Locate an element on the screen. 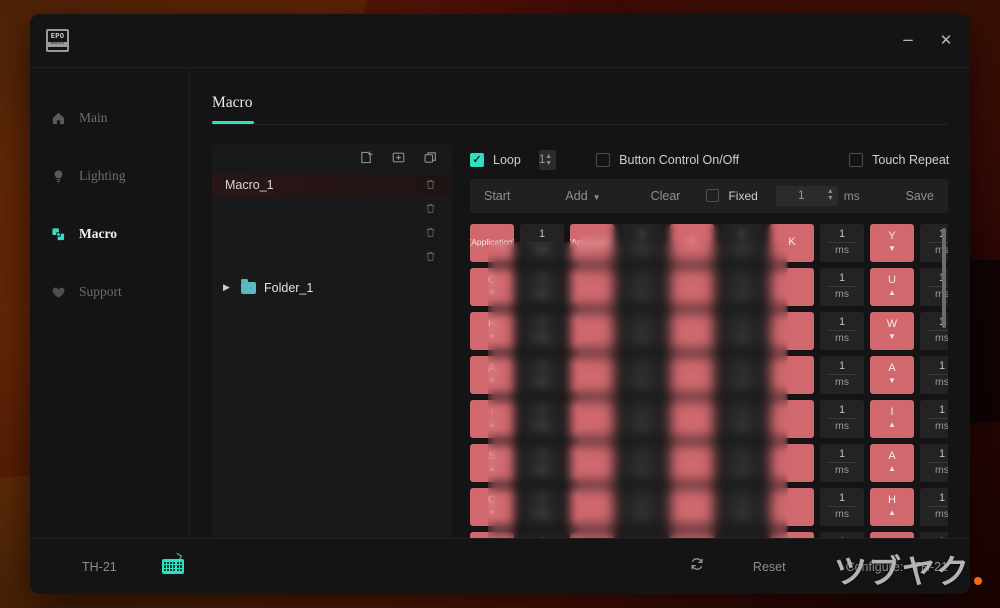  sidebar-item-macro: Macro is located at coordinates (109, 234).